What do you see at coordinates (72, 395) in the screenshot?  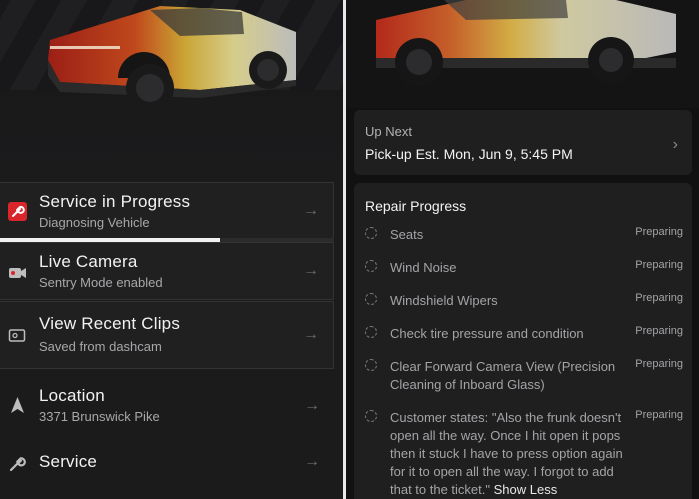 I see `location-title: Location` at bounding box center [72, 395].